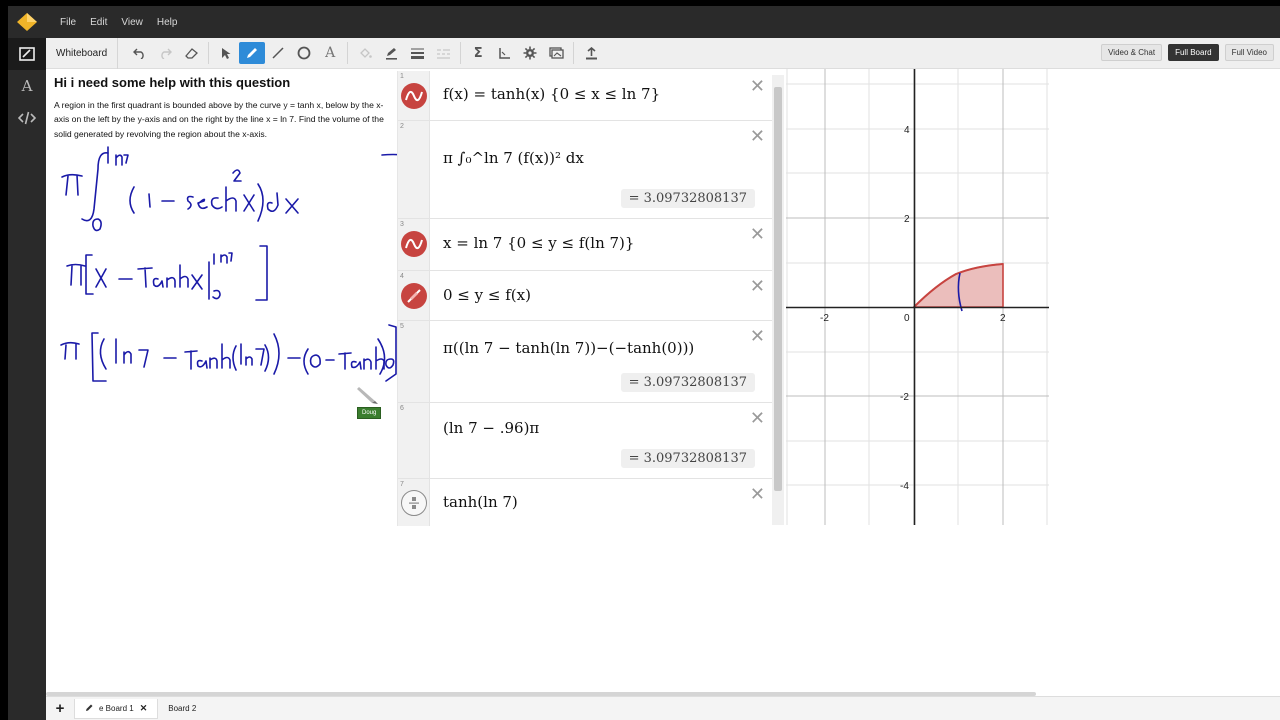 Image resolution: width=1280 pixels, height=720 pixels. I want to click on text-mode-button: A, so click(27, 86).